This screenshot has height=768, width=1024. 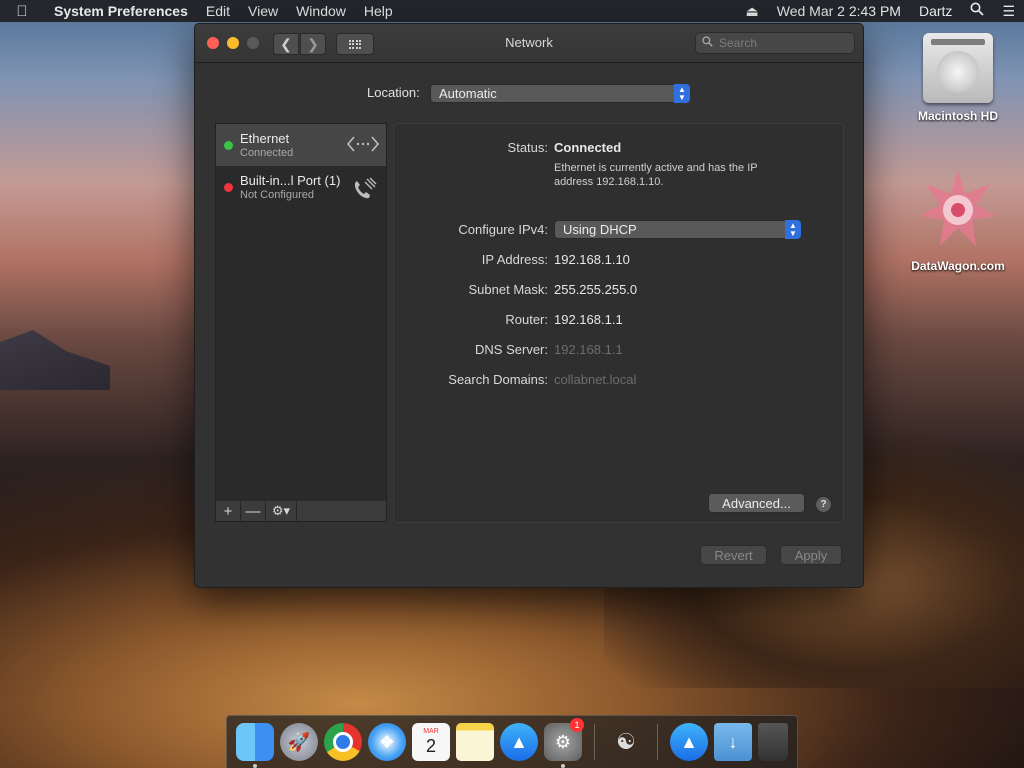 What do you see at coordinates (468, 93) in the screenshot?
I see `location-value: Automatic` at bounding box center [468, 93].